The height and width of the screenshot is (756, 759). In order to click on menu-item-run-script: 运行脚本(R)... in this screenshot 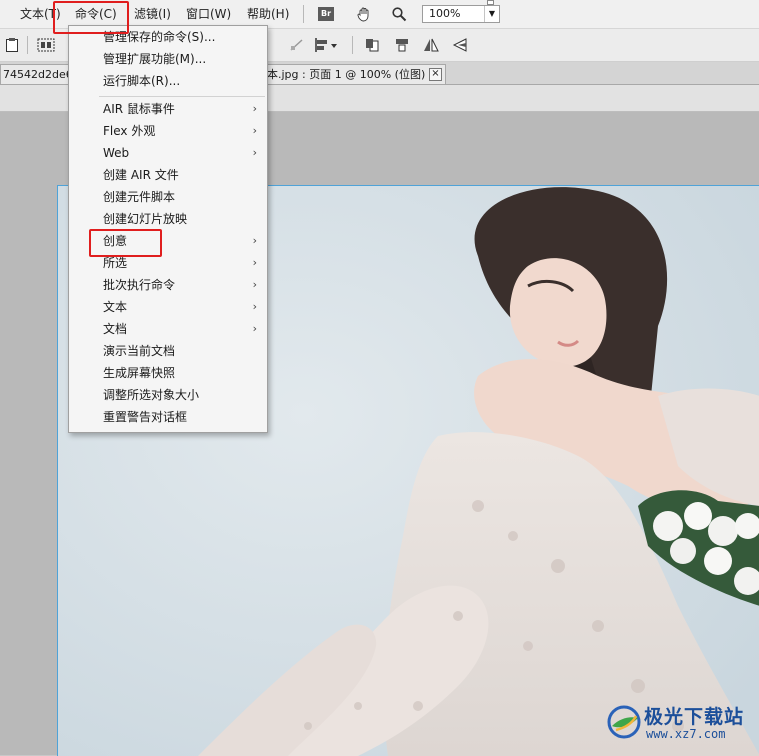, I will do `click(168, 81)`.